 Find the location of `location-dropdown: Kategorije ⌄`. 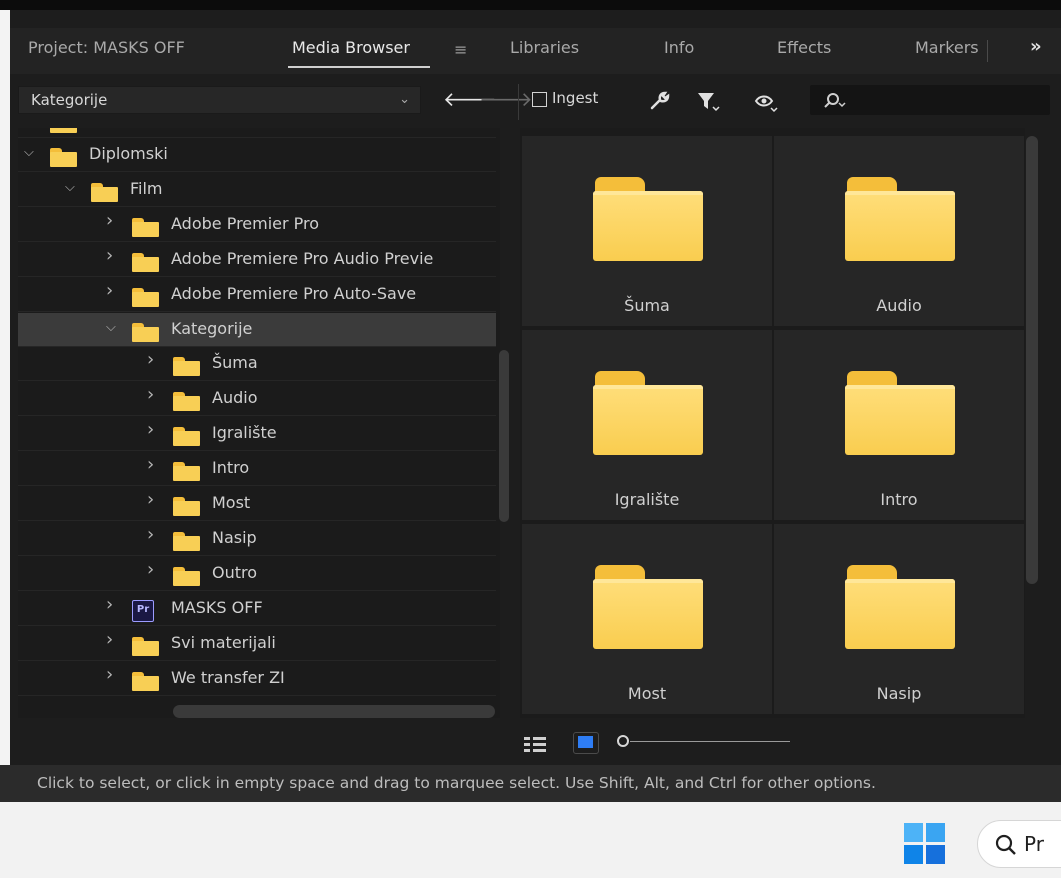

location-dropdown: Kategorije ⌄ is located at coordinates (219, 100).